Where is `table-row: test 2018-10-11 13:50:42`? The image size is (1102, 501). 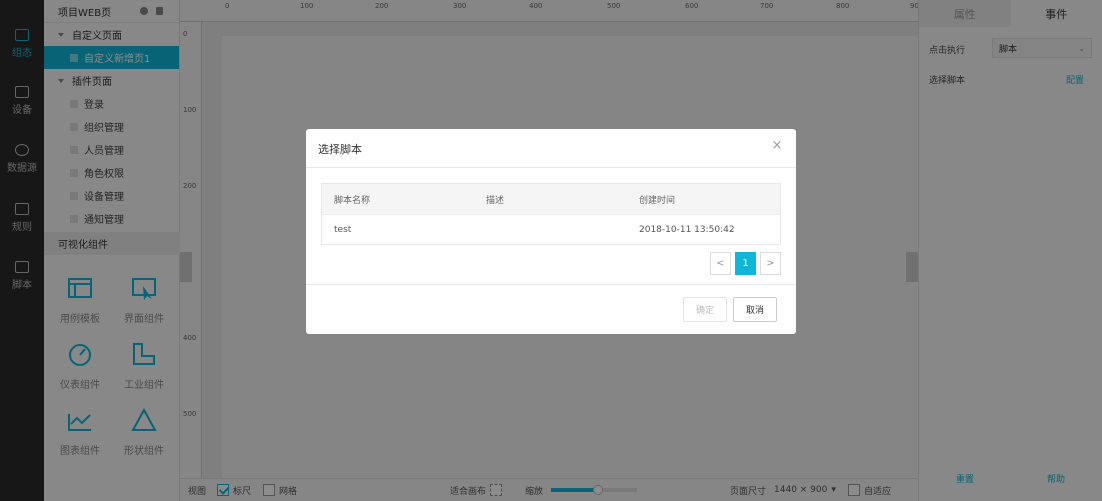
table-row: test 2018-10-11 13:50:42 is located at coordinates (551, 229).